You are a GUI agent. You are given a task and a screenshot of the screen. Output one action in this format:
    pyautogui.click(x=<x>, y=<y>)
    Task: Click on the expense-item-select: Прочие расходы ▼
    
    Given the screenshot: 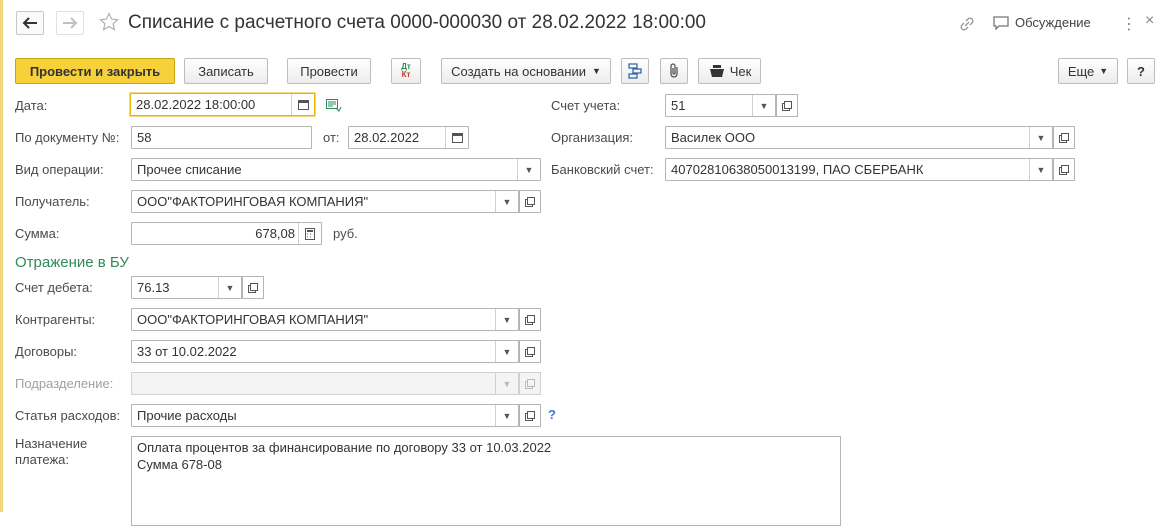 What is the action you would take?
    pyautogui.click(x=325, y=415)
    